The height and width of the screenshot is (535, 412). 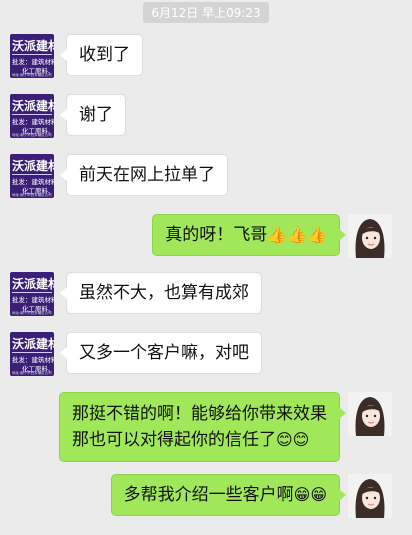 I want to click on sent-message-bubble: 真的呀！飞哥👍👍👍, so click(x=249, y=235).